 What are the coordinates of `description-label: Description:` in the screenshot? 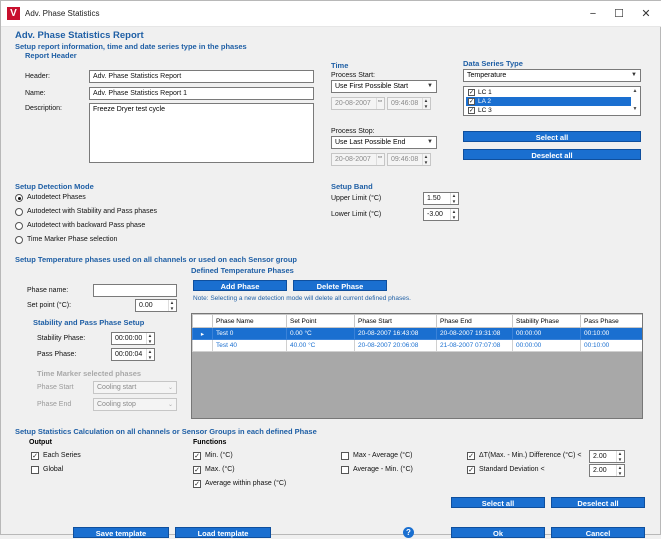 It's located at (43, 108).